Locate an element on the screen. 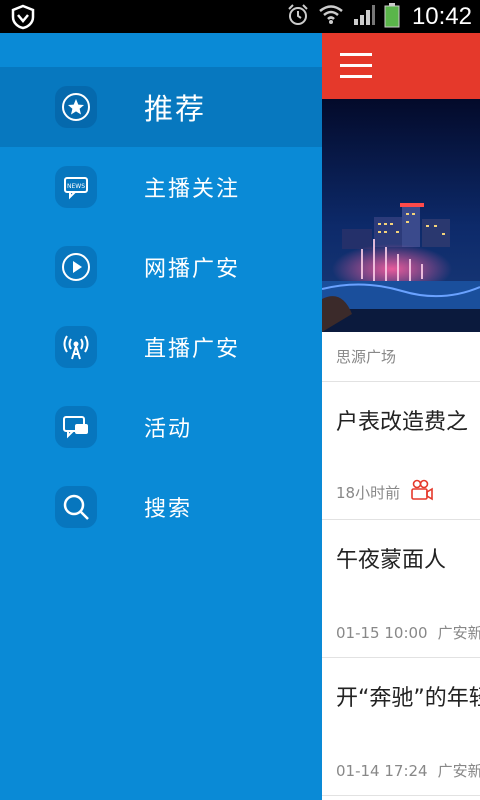 The height and width of the screenshot is (800, 480). news-title: 开“奔驰”的年轻 is located at coordinates (408, 698).